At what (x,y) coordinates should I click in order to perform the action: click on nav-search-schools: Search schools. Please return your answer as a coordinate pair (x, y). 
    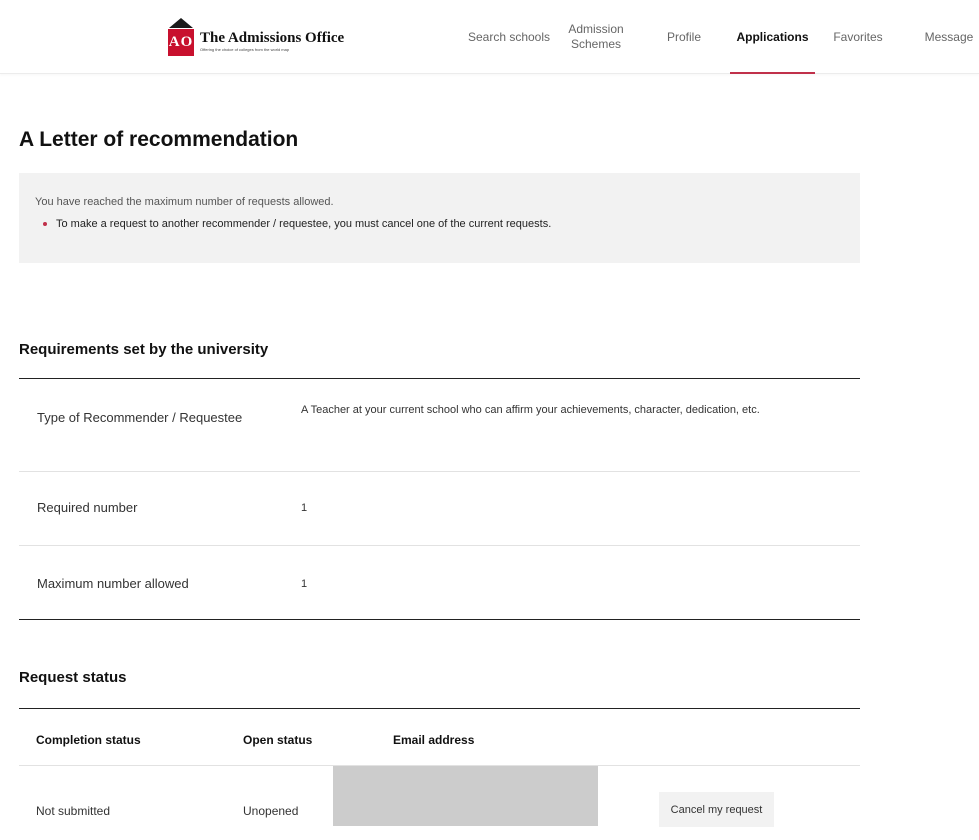
    Looking at the image, I should click on (509, 37).